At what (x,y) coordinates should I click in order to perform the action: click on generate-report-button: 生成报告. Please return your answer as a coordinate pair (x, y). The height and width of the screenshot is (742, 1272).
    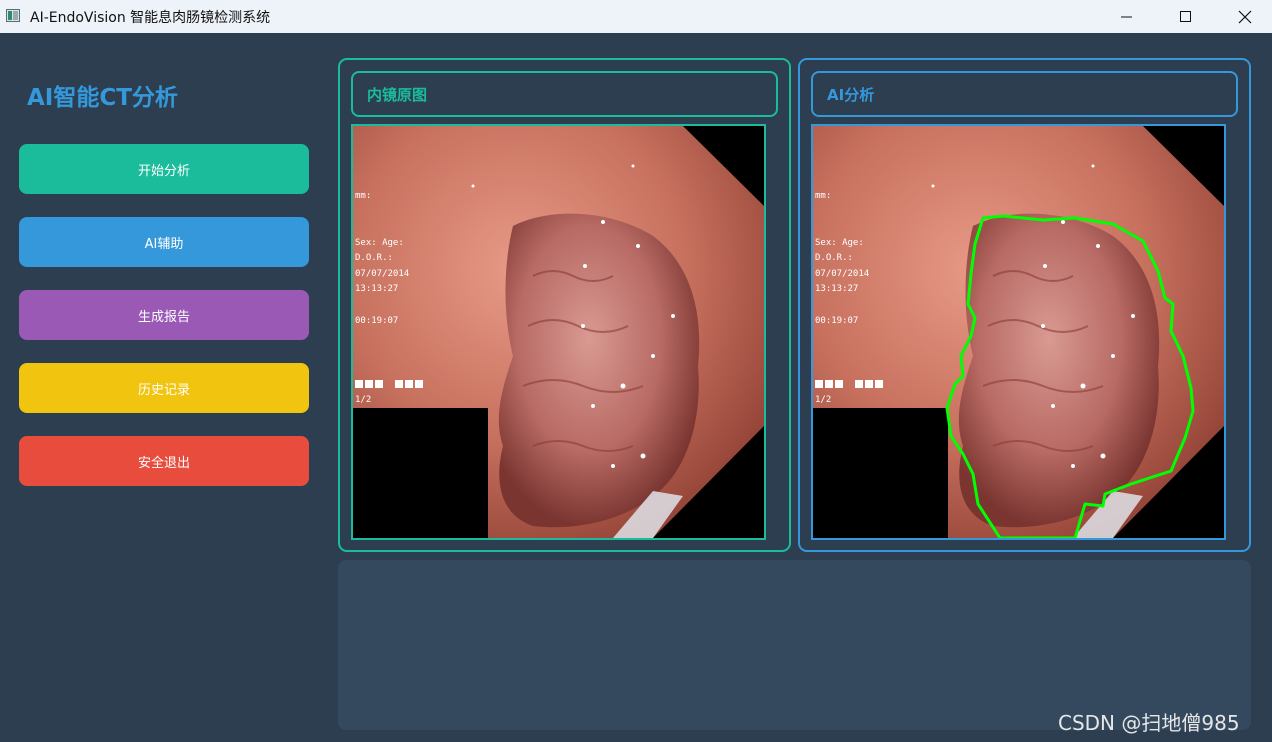
    Looking at the image, I should click on (164, 315).